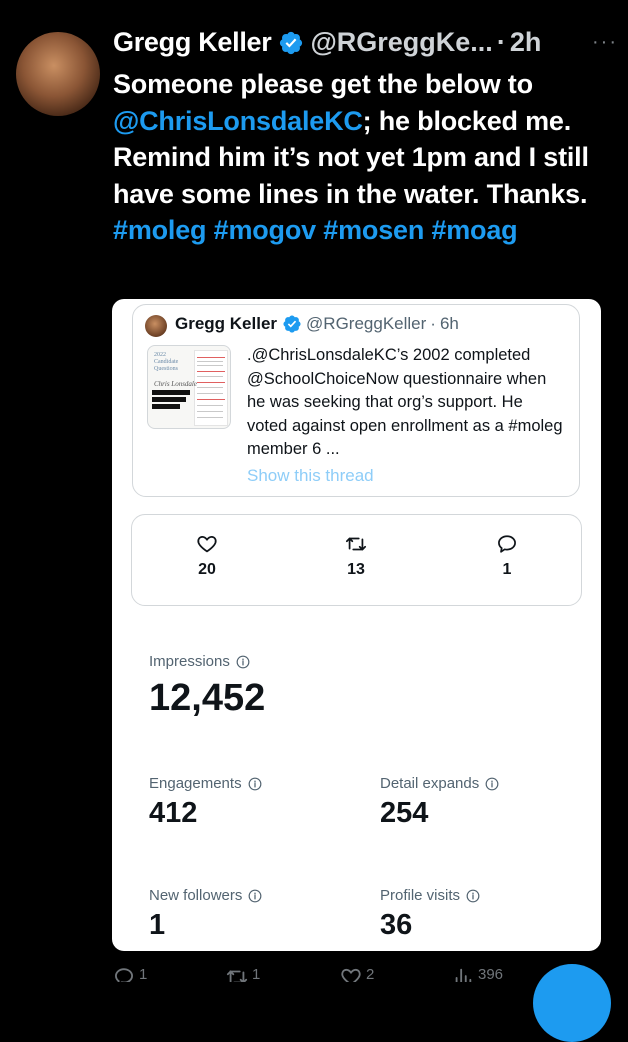 The width and height of the screenshot is (628, 1042). Describe the element at coordinates (314, 973) in the screenshot. I see `tweet-action-bar: 1 1 2 396` at that location.